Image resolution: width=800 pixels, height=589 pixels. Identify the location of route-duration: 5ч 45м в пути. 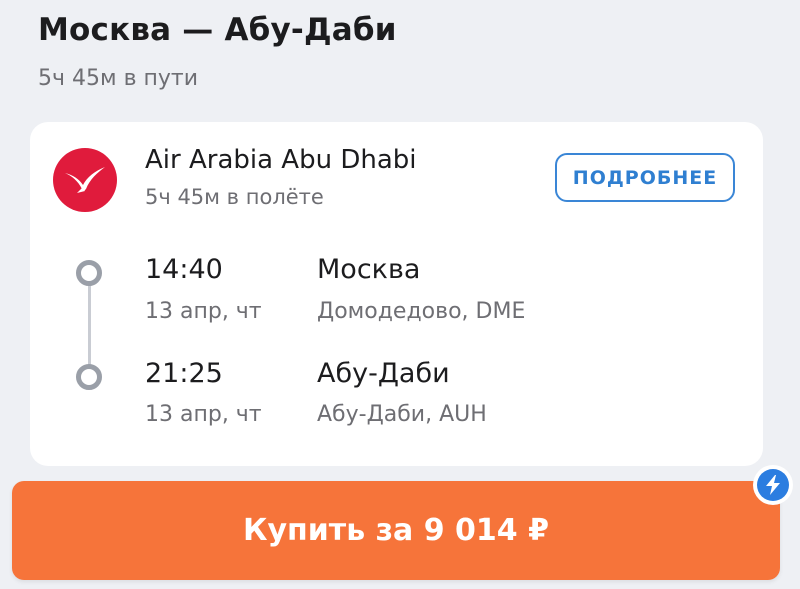
(118, 78).